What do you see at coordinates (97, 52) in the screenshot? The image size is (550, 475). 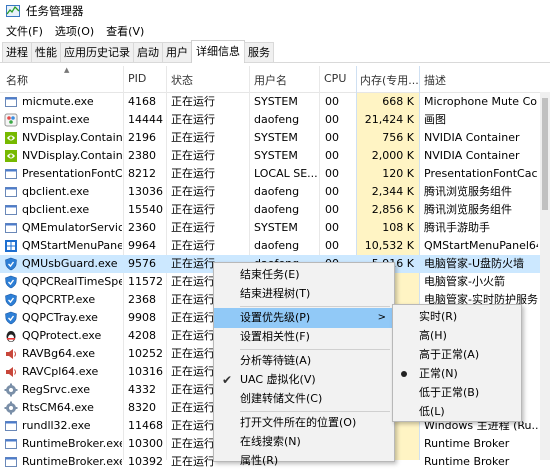 I see `tab-app-history: 应用历史记录` at bounding box center [97, 52].